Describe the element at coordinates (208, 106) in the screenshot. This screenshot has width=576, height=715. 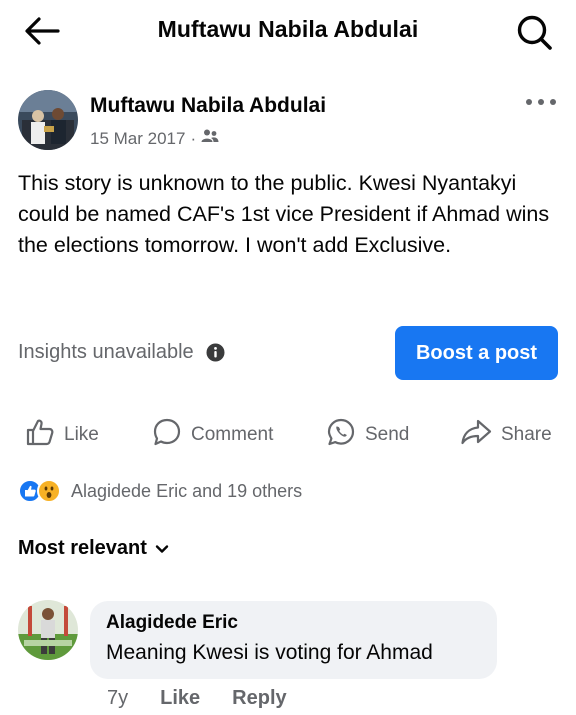
I see `post-author-name: Muftawu Nabila Abdulai` at that location.